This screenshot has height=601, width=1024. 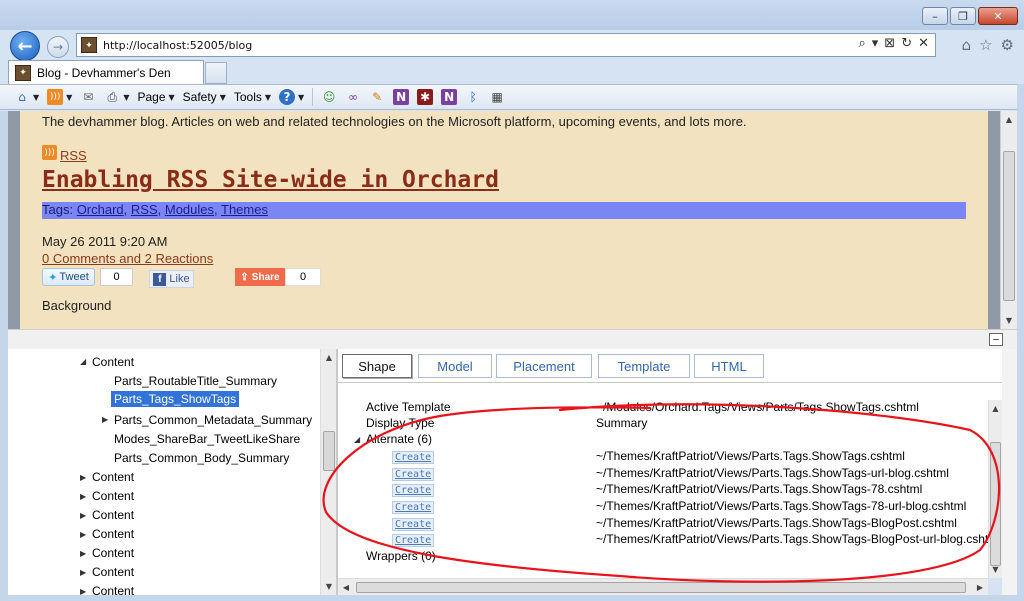 What do you see at coordinates (213, 420) in the screenshot?
I see `tree-node-child: Parts_Common_Metadata_Summary` at bounding box center [213, 420].